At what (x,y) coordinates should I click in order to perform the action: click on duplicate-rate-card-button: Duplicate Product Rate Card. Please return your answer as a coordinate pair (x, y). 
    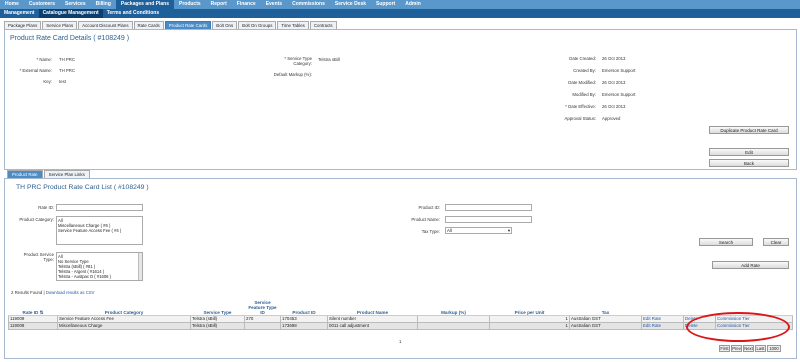
    Looking at the image, I should click on (749, 130).